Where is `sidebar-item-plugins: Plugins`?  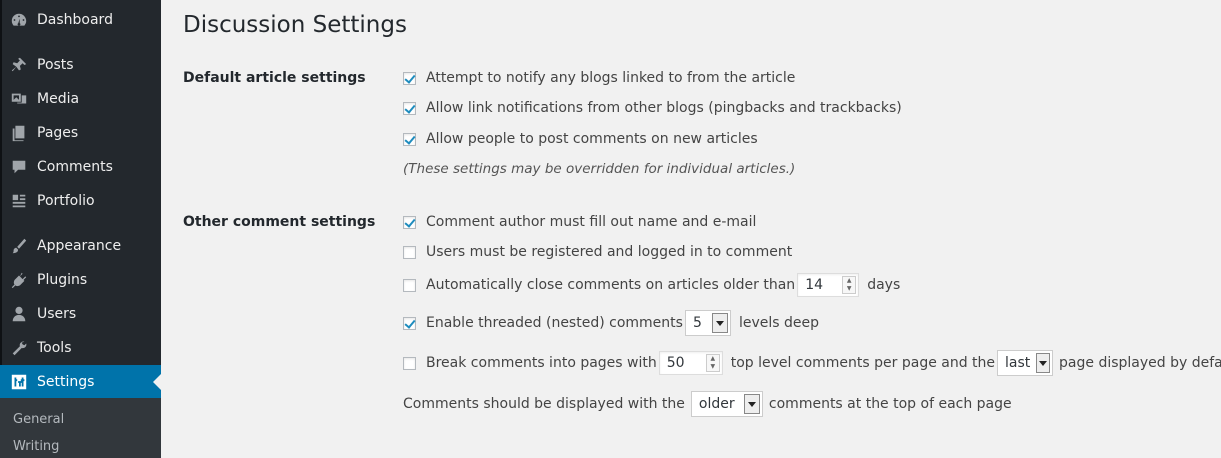 sidebar-item-plugins: Plugins is located at coordinates (80, 280).